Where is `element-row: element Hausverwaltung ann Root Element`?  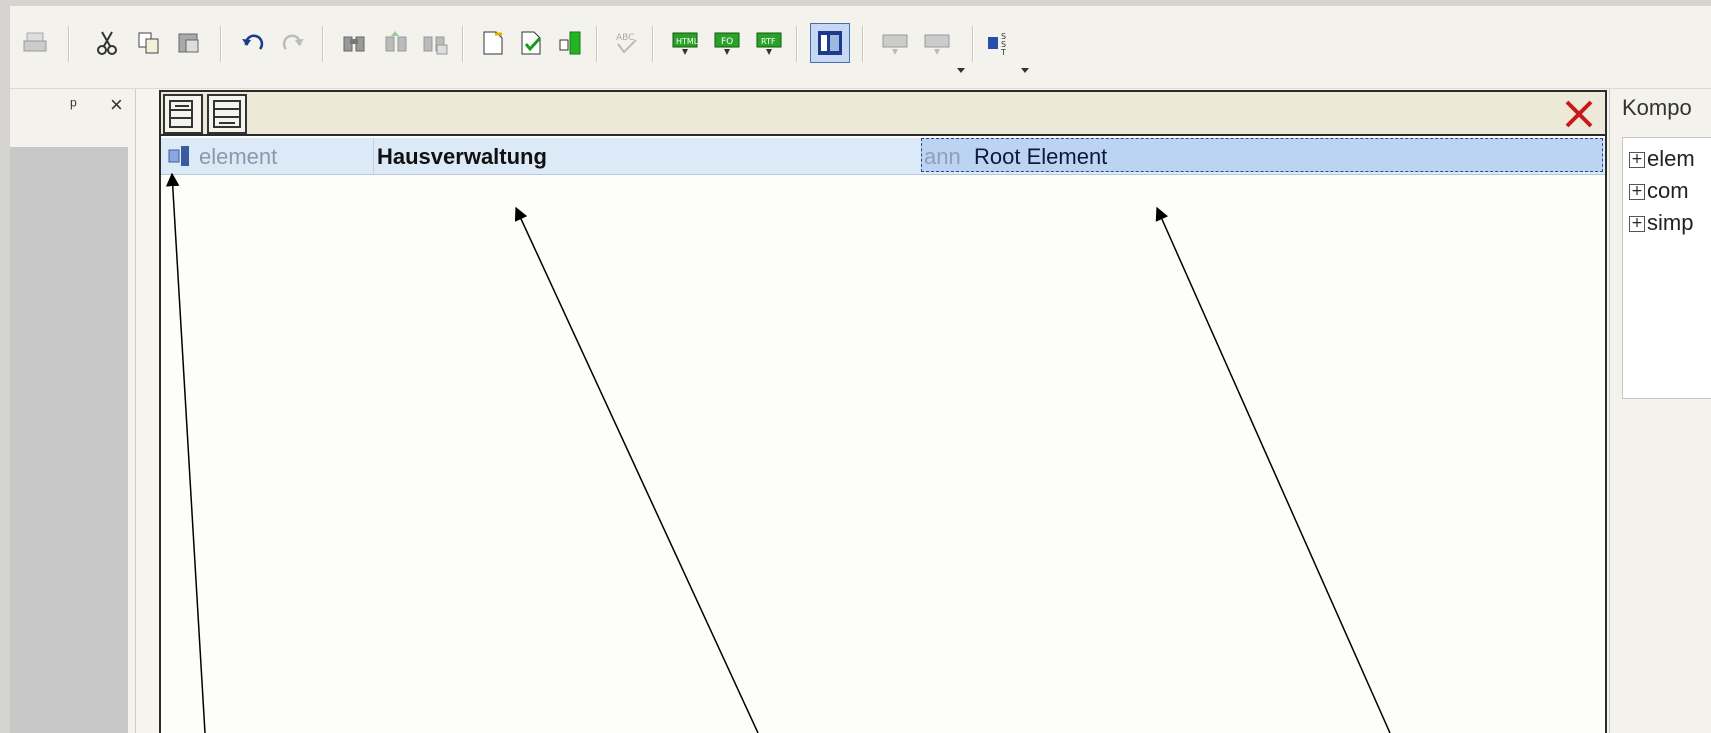
element-row: element Hausverwaltung ann Root Element is located at coordinates (883, 156).